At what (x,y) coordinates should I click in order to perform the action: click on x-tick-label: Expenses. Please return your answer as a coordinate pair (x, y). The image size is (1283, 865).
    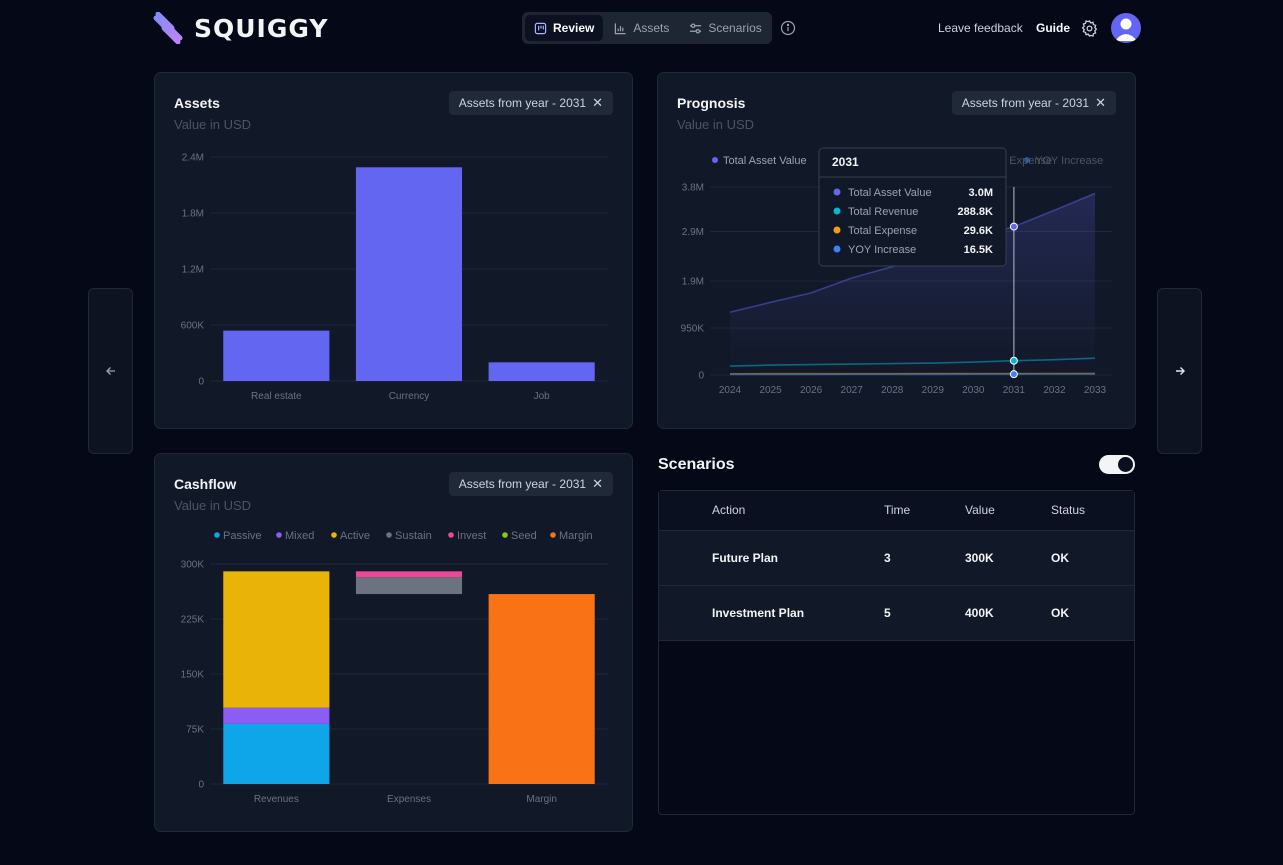
    Looking at the image, I should click on (409, 799).